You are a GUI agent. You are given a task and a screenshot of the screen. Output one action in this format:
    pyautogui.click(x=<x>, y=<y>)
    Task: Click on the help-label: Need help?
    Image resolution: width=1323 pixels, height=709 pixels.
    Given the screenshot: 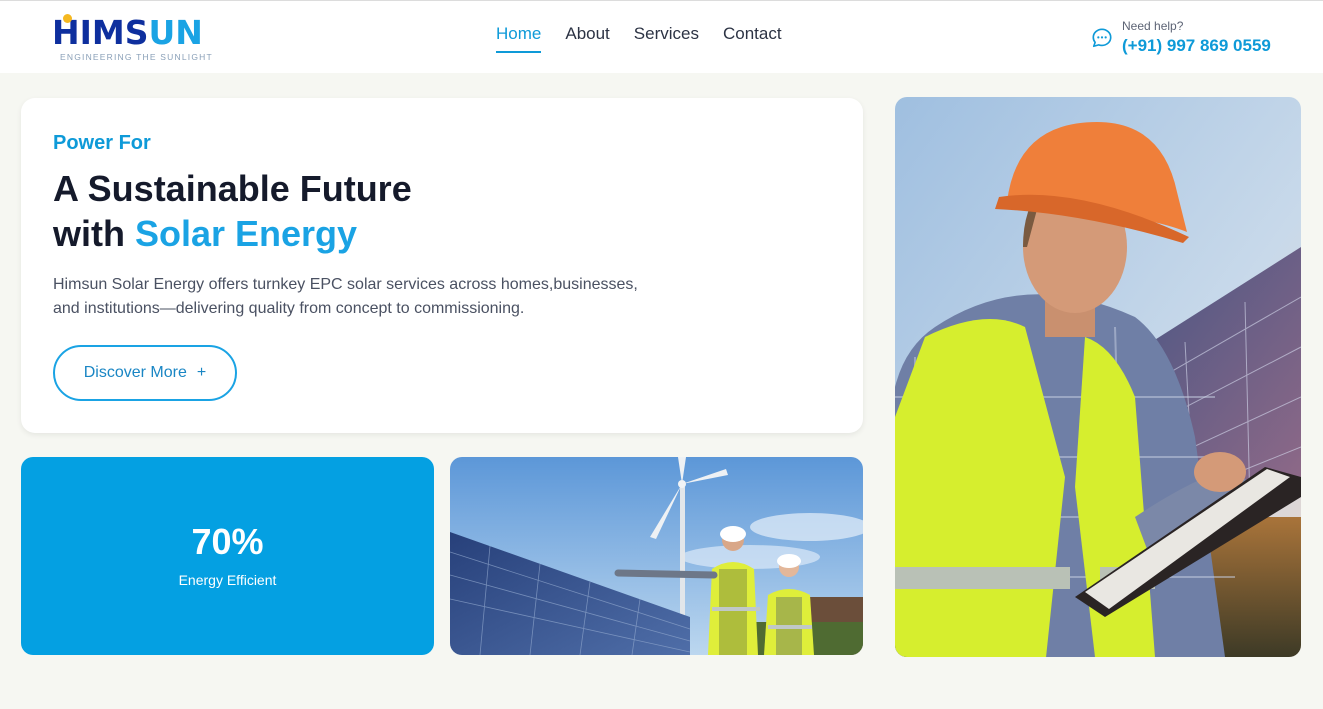 What is the action you would take?
    pyautogui.click(x=1153, y=26)
    